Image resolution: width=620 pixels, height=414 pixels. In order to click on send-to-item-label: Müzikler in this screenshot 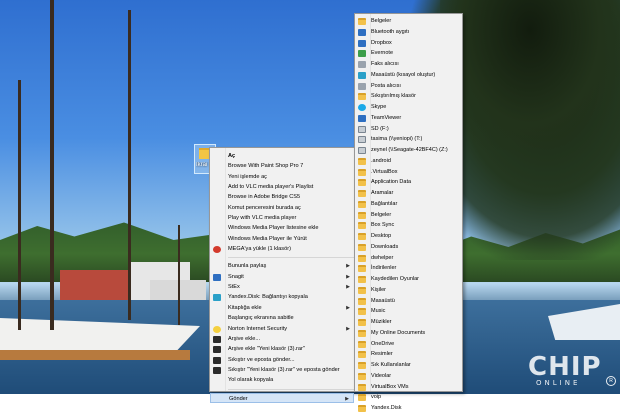, I will do `click(381, 322)`.